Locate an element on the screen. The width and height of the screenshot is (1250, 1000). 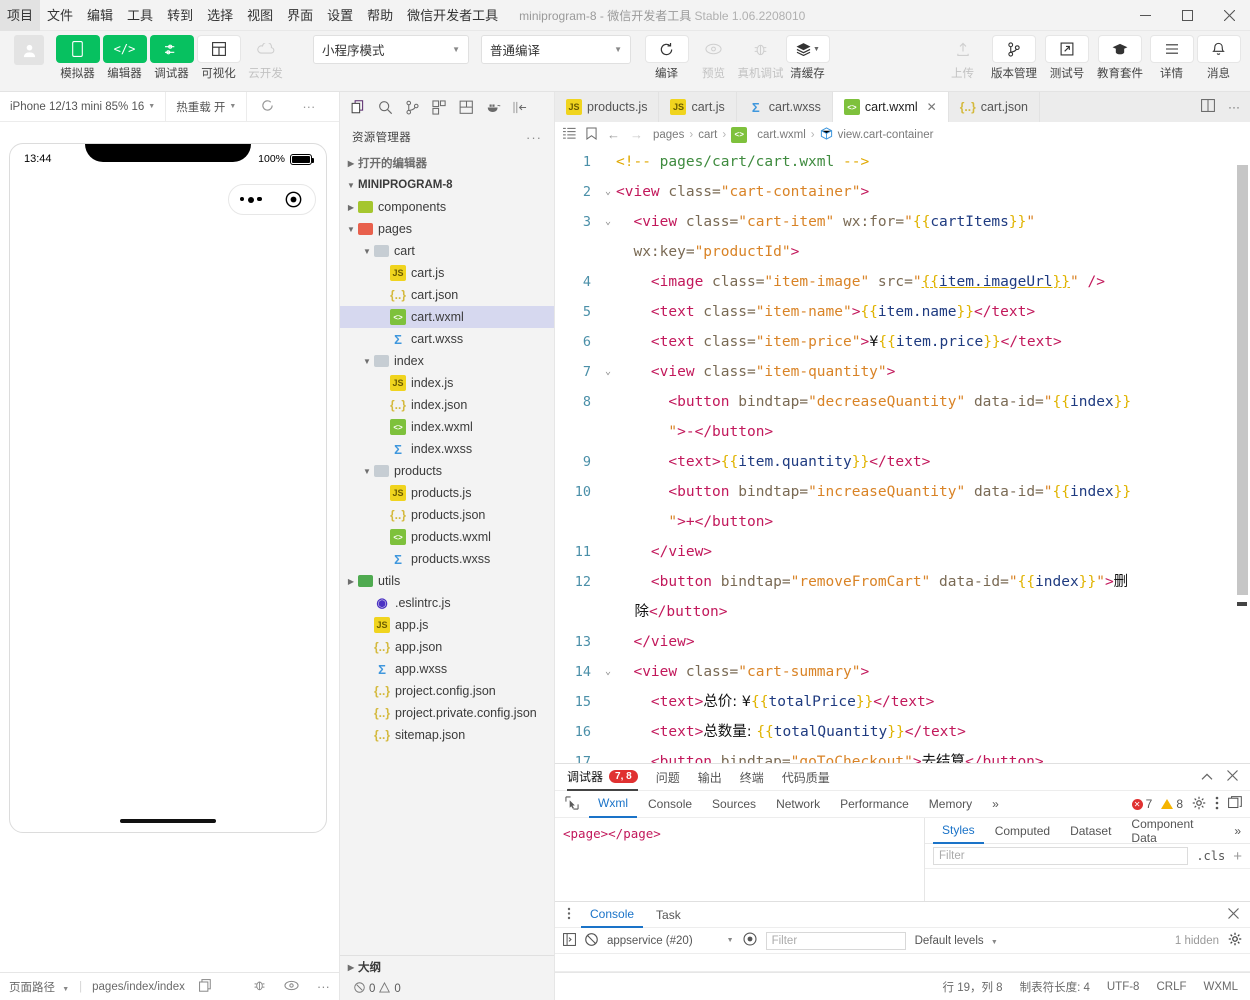
tree-item-index: ▼ index is located at coordinates (447, 361).